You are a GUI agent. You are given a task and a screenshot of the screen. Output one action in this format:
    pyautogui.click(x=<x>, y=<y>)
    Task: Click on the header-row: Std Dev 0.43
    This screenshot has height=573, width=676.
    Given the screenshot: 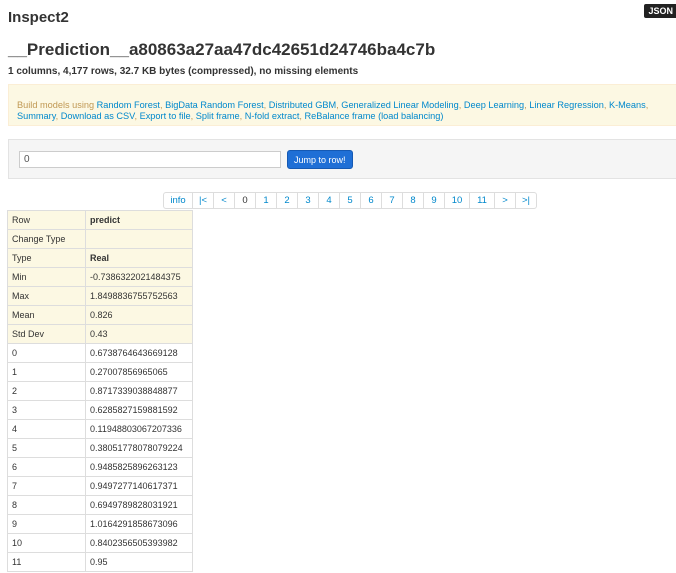 What is the action you would take?
    pyautogui.click(x=100, y=334)
    